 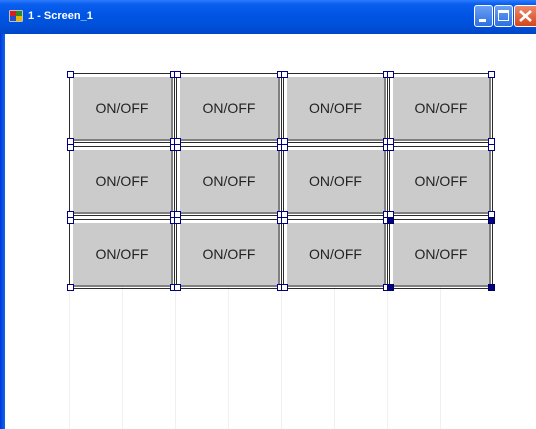 What do you see at coordinates (482, 20) in the screenshot?
I see `minimize-icon` at bounding box center [482, 20].